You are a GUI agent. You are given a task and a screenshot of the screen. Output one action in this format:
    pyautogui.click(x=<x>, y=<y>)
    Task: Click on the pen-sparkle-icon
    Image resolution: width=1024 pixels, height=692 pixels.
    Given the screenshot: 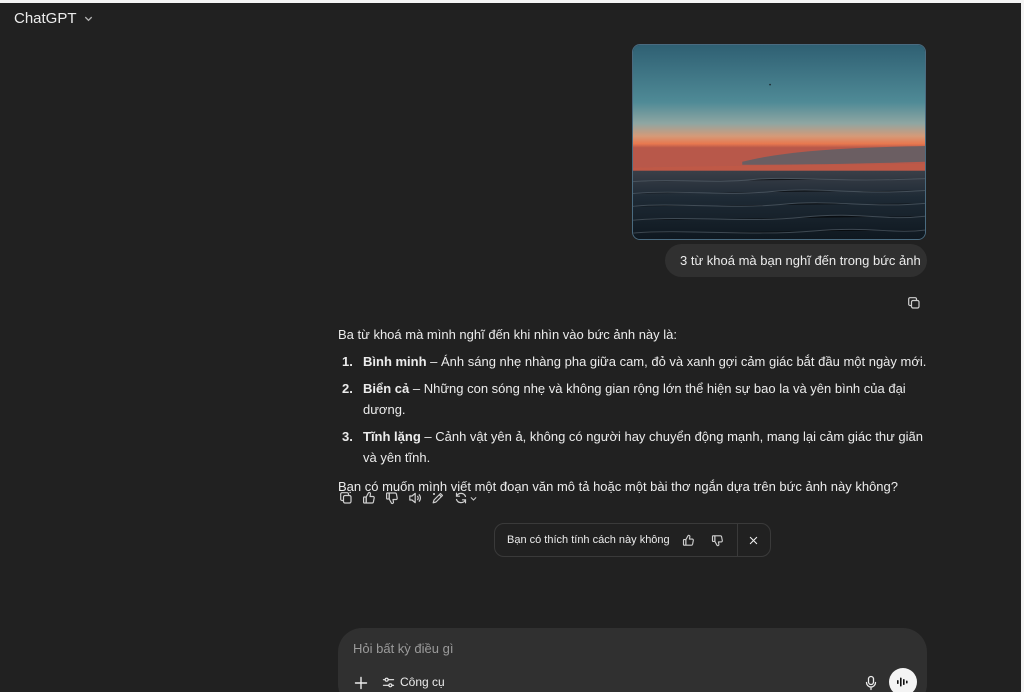 What is the action you would take?
    pyautogui.click(x=438, y=498)
    